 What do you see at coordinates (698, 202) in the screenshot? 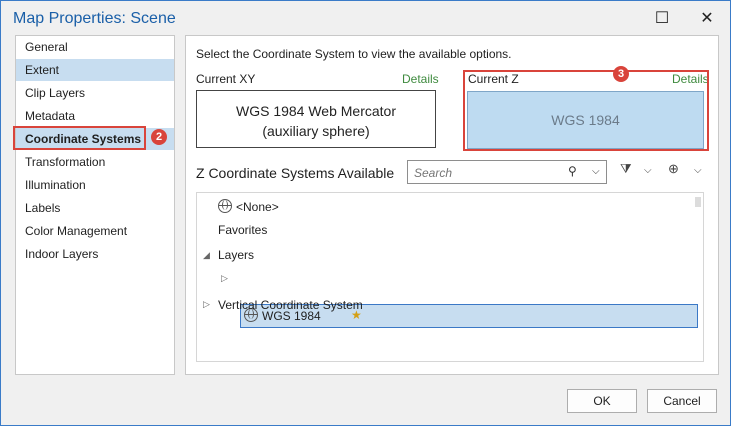
I see `scrollbar-thumb` at bounding box center [698, 202].